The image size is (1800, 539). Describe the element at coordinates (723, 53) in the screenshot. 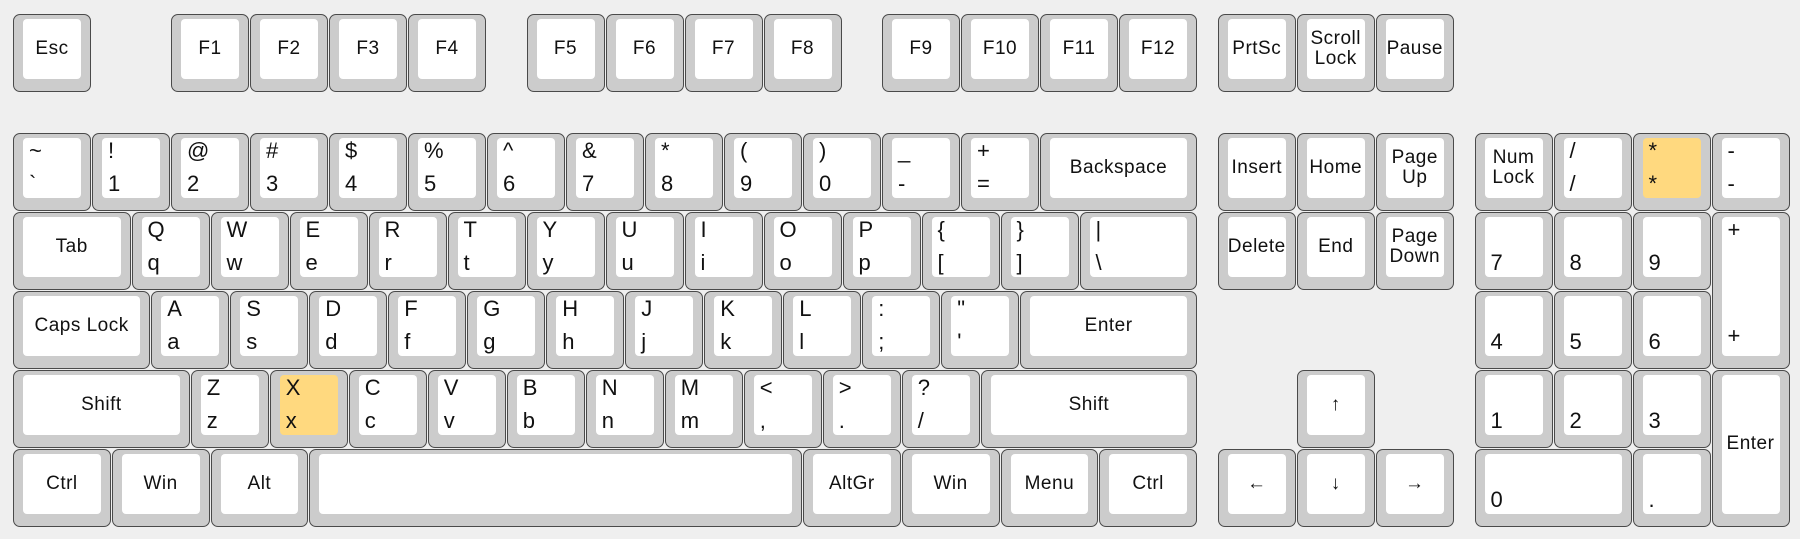

I see `key-f7: F7` at that location.